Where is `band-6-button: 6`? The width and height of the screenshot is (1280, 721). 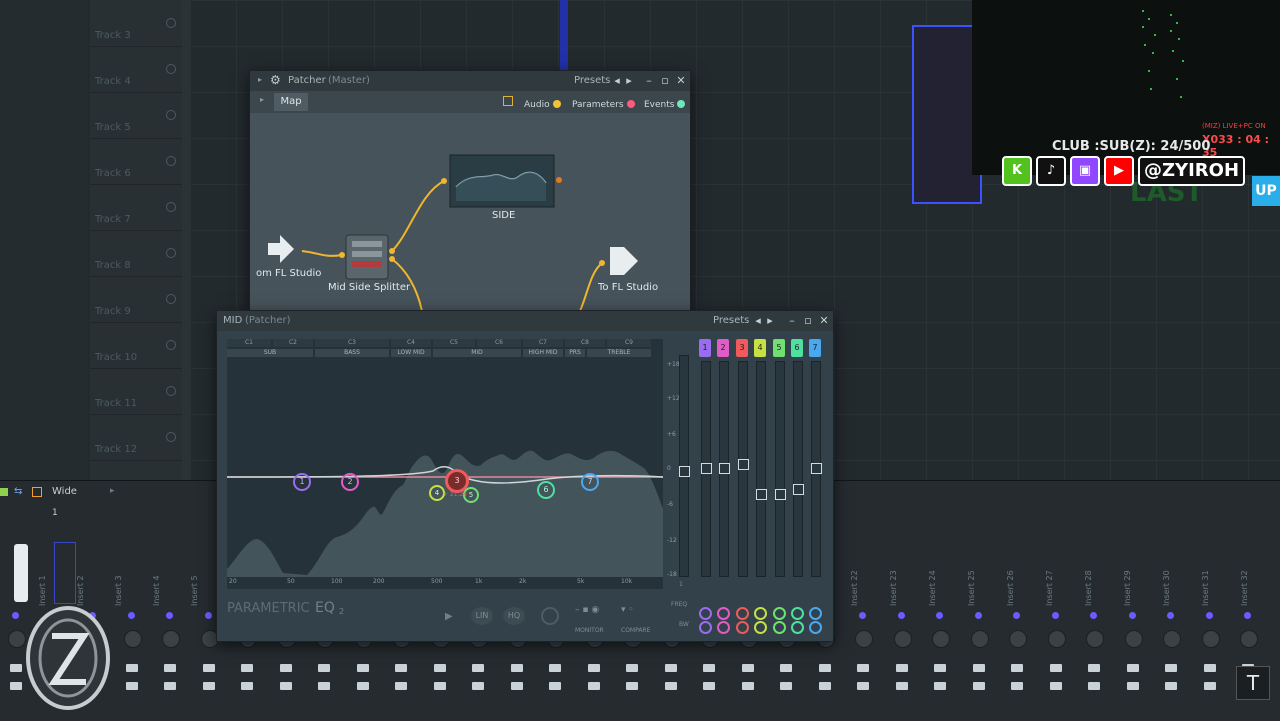 band-6-button: 6 is located at coordinates (797, 348).